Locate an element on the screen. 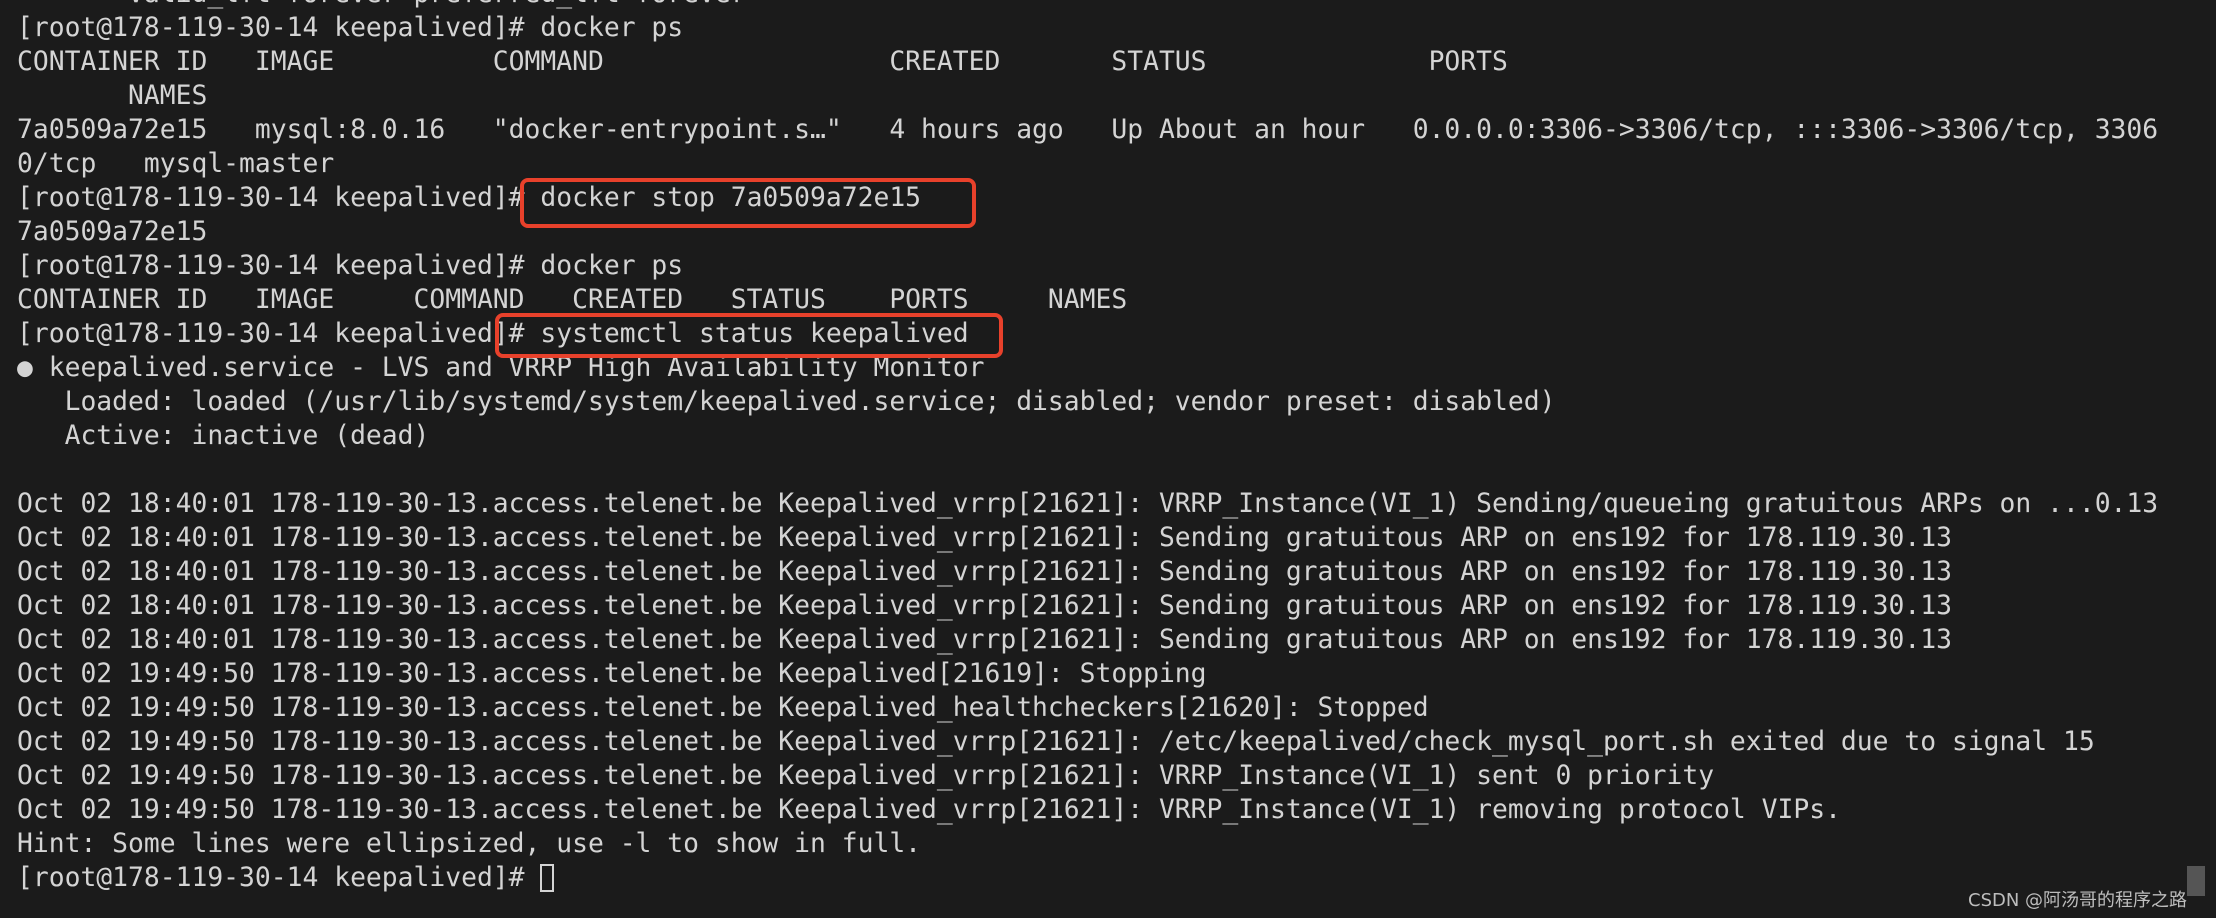 This screenshot has height=918, width=2216. scrollbar-thumb is located at coordinates (2196, 881).